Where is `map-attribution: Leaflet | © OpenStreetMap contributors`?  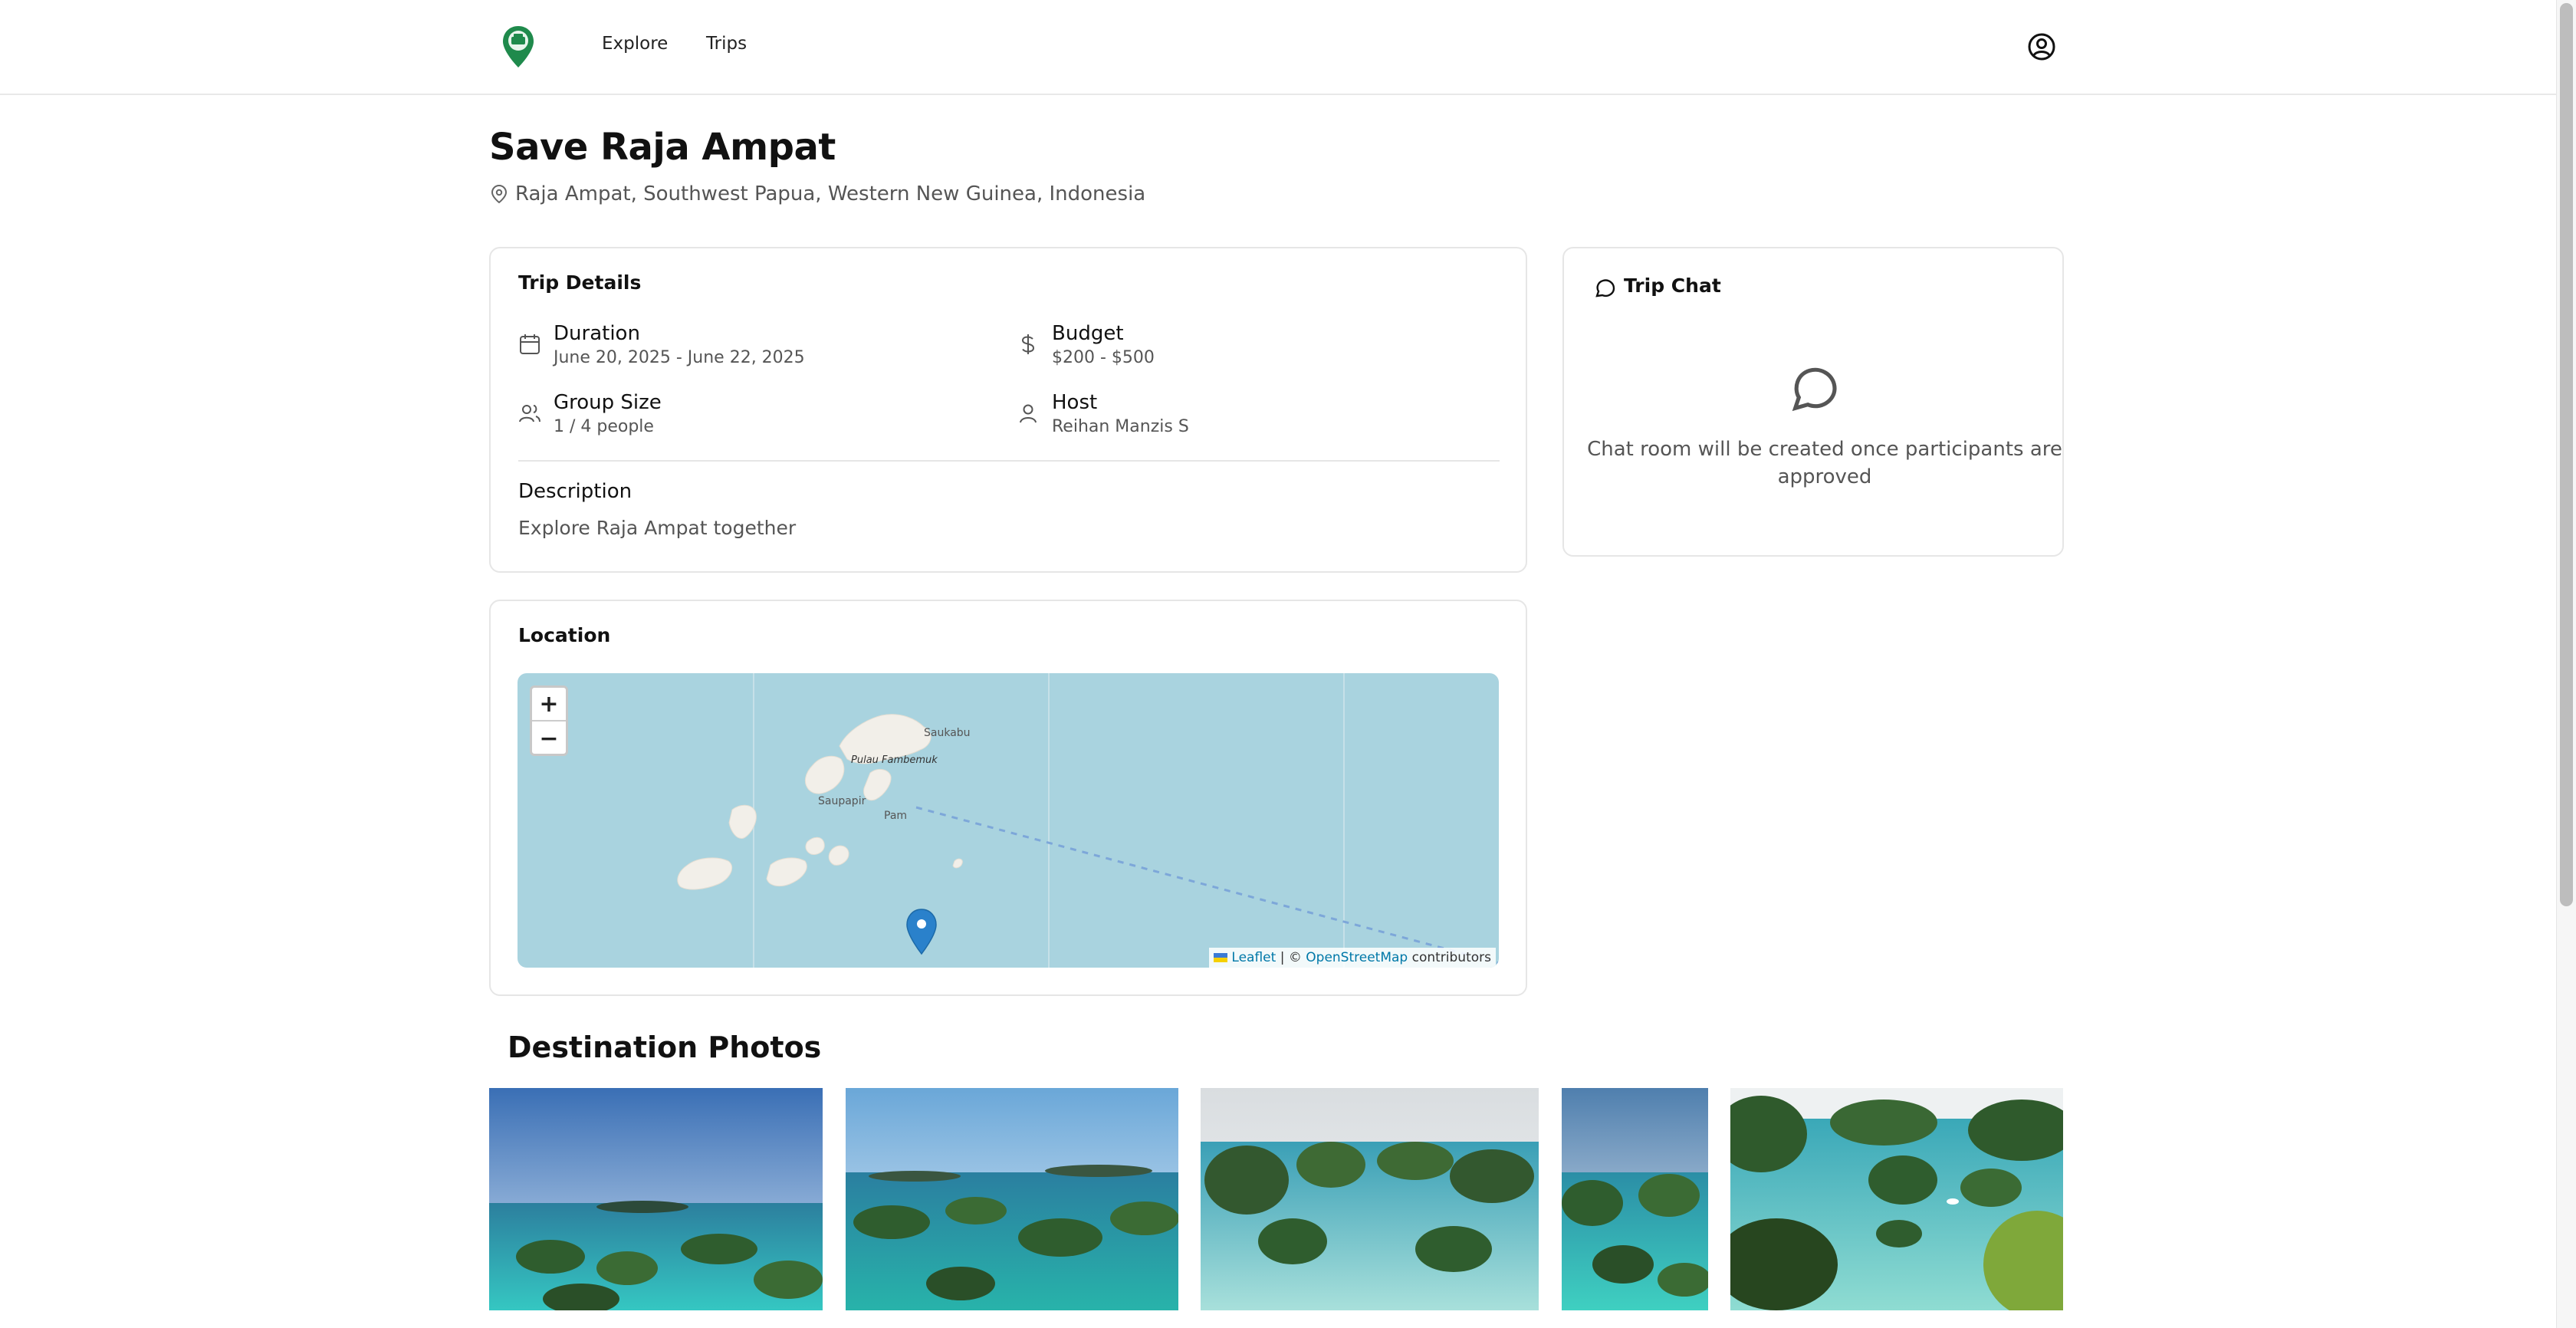 map-attribution: Leaflet | © OpenStreetMap contributors is located at coordinates (1353, 958).